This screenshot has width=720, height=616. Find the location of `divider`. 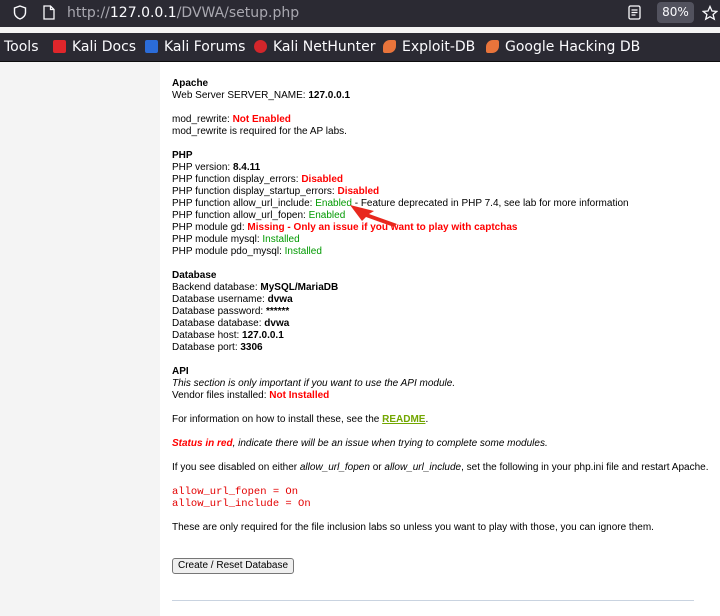

divider is located at coordinates (433, 600).